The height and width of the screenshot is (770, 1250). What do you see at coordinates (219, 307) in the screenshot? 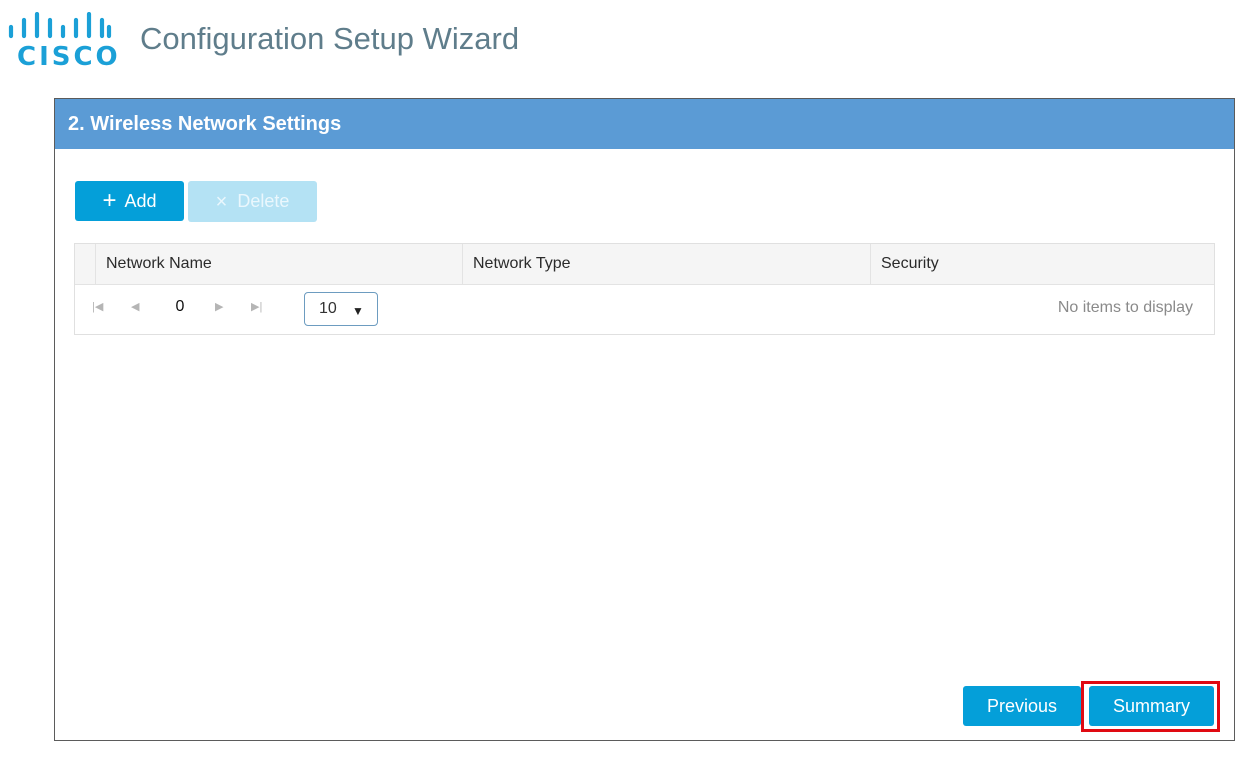
I see `next-page-icon: ▶` at bounding box center [219, 307].